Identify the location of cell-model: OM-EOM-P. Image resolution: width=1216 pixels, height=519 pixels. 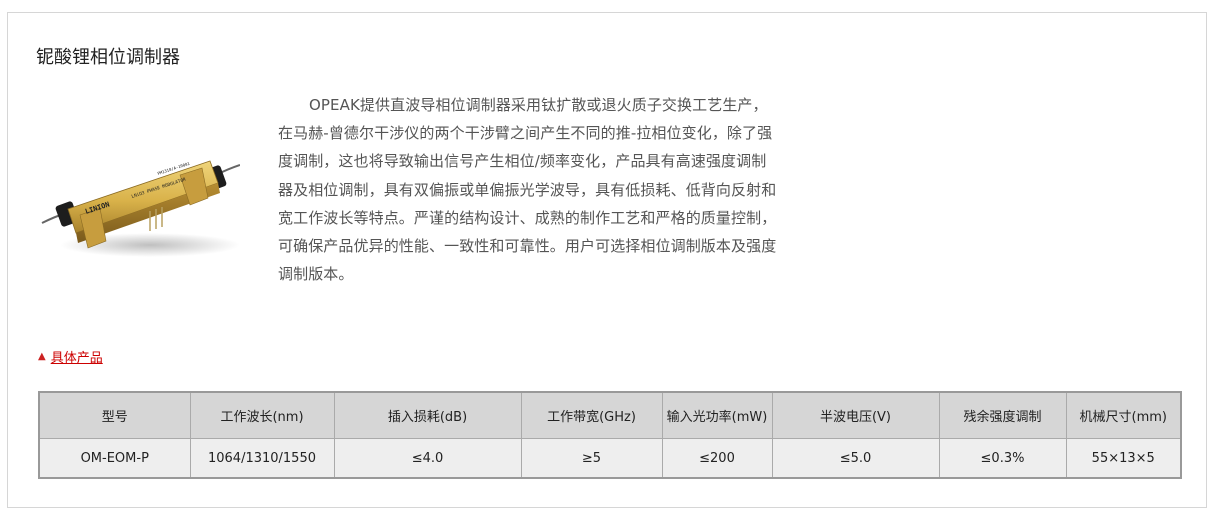
(114, 458).